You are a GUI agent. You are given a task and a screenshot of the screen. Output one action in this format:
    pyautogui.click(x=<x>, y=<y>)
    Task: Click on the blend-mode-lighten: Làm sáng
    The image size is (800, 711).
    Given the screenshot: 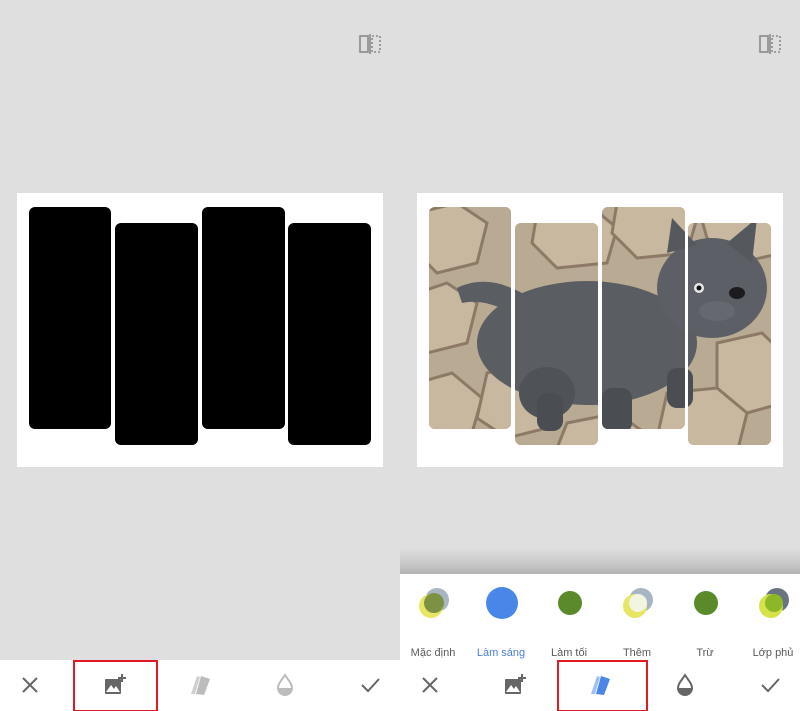 What is the action you would take?
    pyautogui.click(x=501, y=622)
    